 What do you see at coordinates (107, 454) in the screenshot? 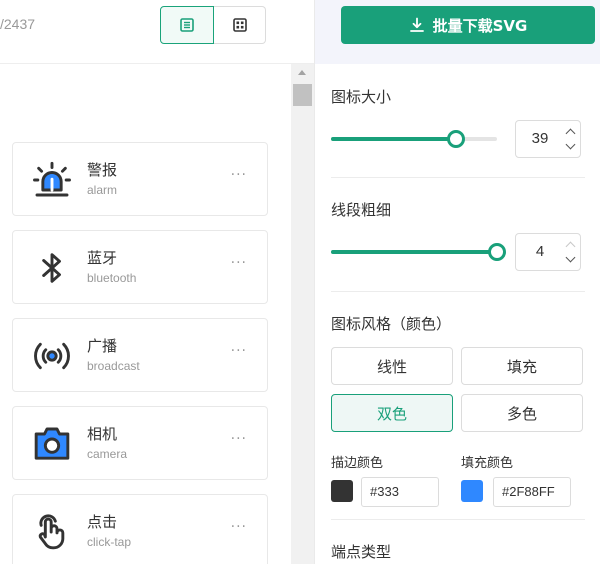
I see `icon-name-en: camera` at bounding box center [107, 454].